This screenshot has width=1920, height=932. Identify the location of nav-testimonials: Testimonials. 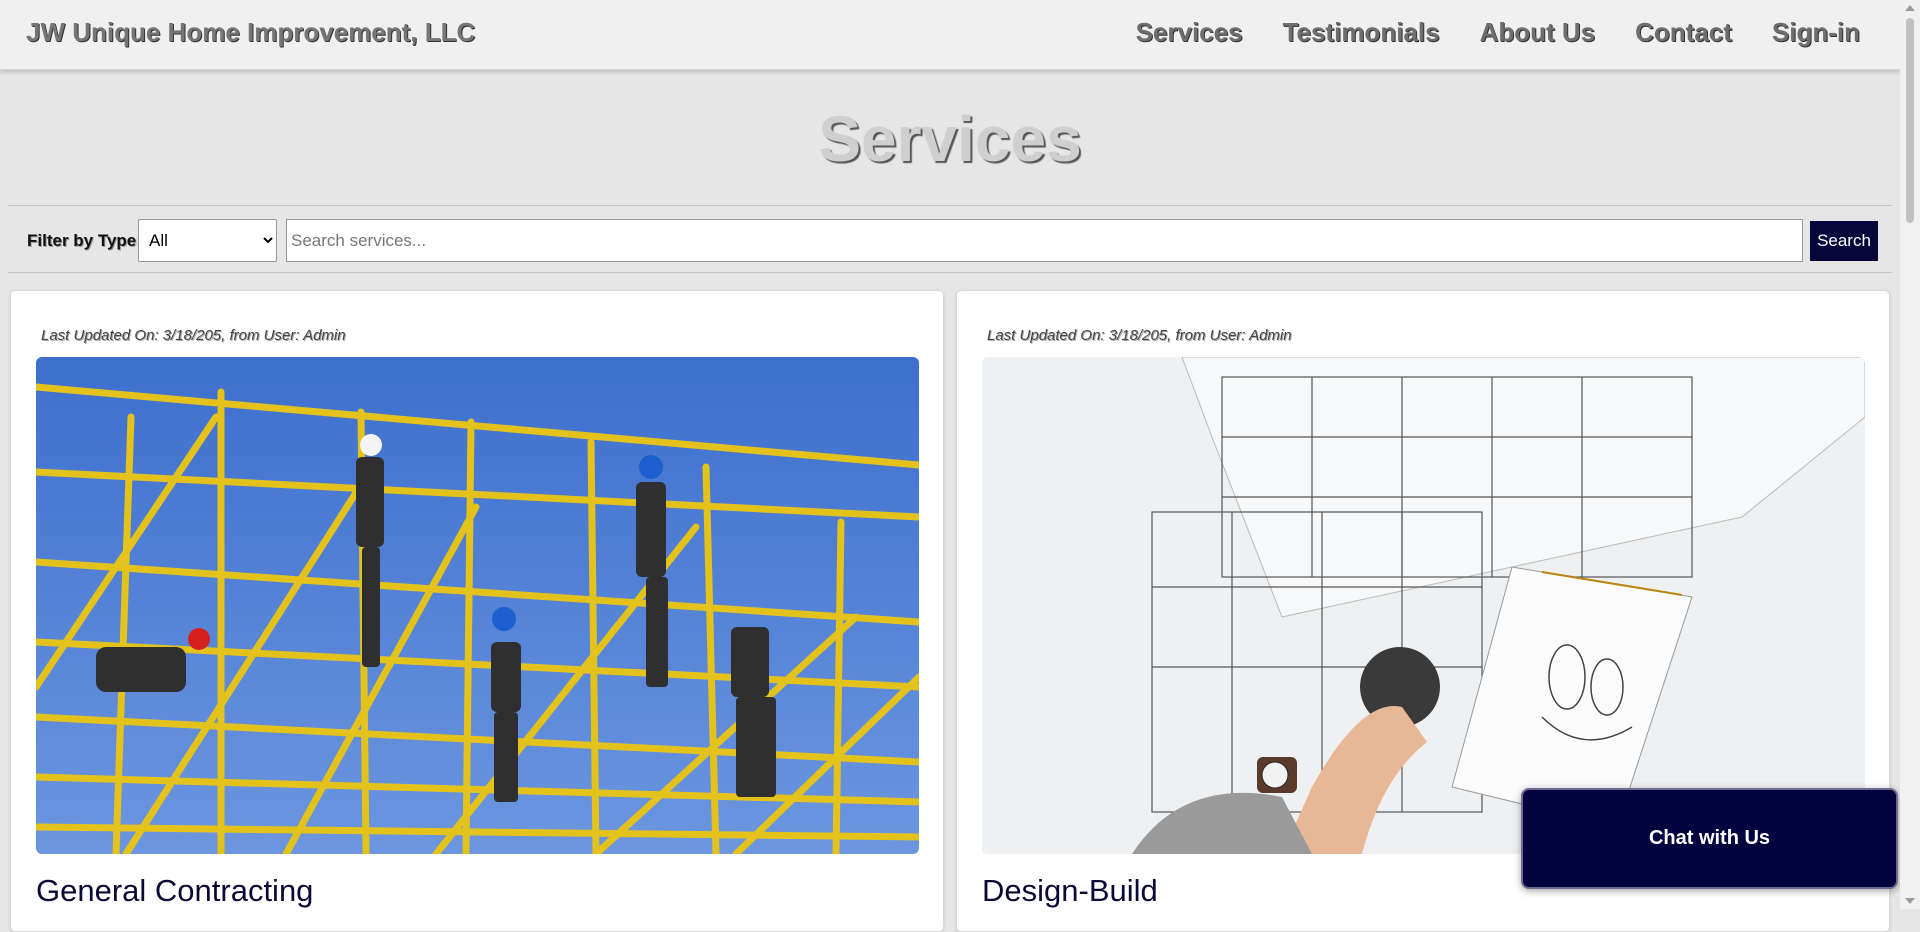
(1361, 32).